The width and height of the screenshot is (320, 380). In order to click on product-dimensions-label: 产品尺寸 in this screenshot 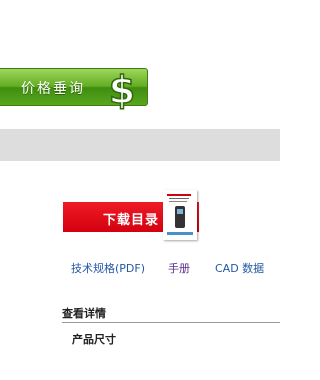, I will do `click(94, 339)`.